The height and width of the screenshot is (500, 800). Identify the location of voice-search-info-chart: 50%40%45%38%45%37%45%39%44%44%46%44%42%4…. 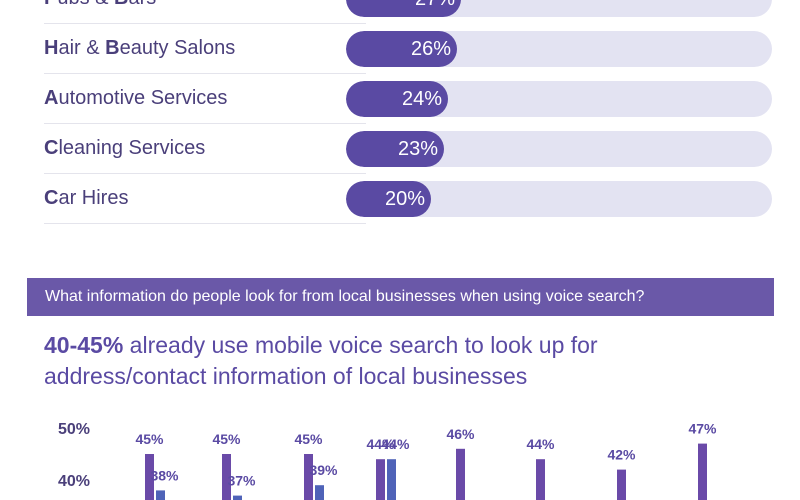
(387, 460).